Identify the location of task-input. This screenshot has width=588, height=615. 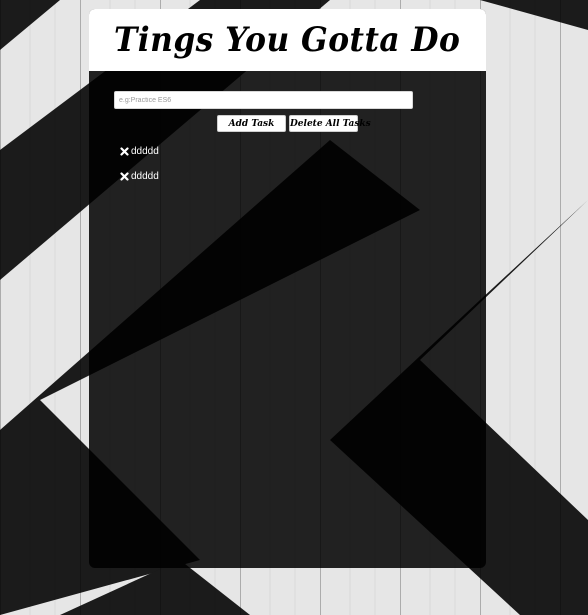
(263, 100).